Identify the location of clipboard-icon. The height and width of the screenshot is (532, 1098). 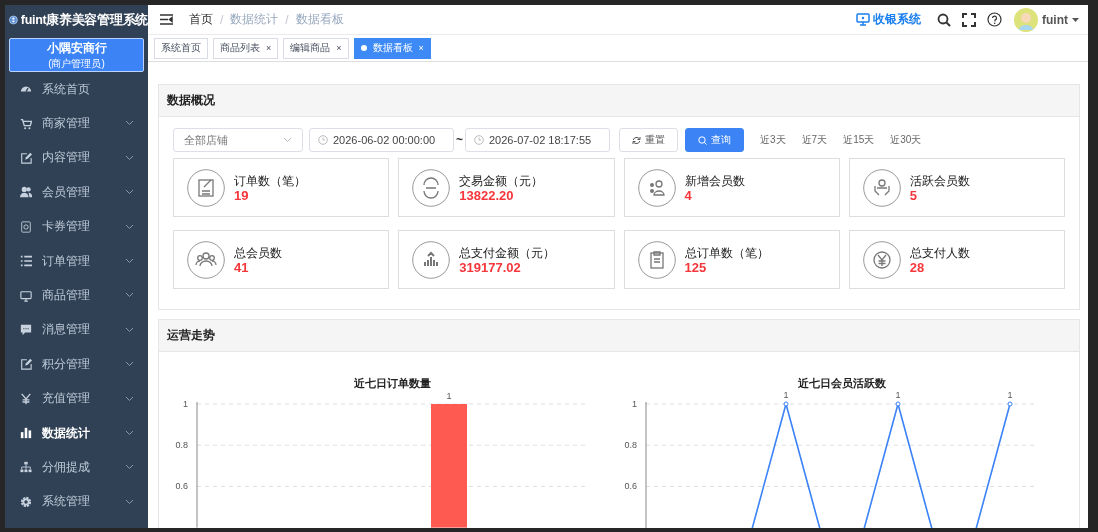
(656, 259).